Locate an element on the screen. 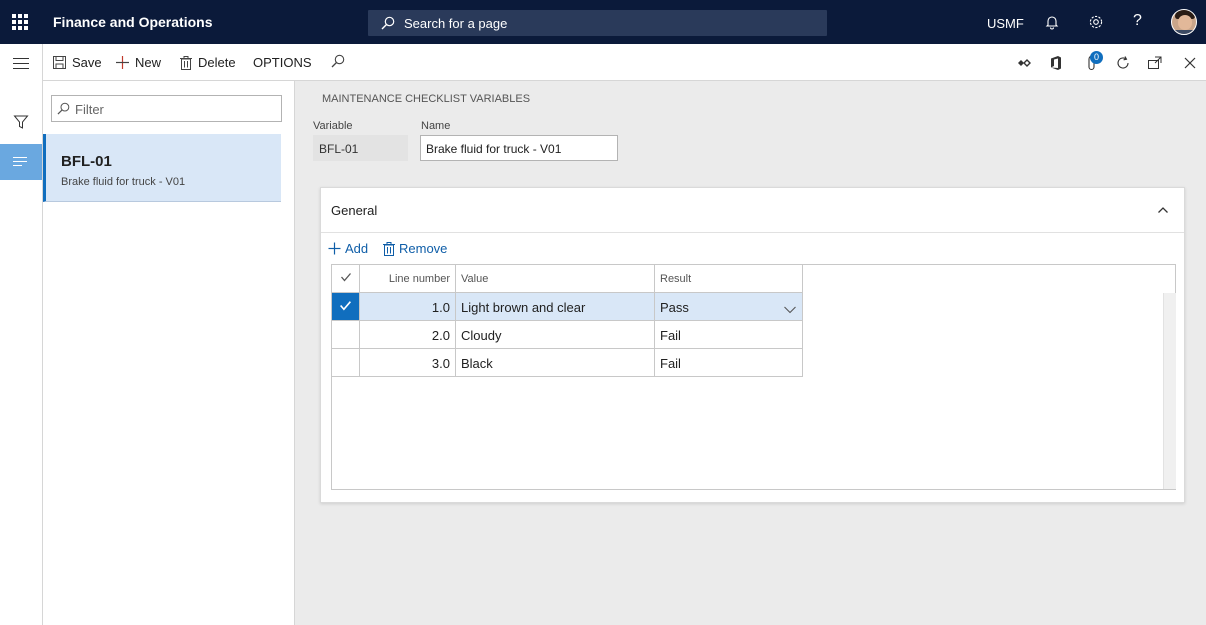  select-all-checkbox is located at coordinates (346, 279).